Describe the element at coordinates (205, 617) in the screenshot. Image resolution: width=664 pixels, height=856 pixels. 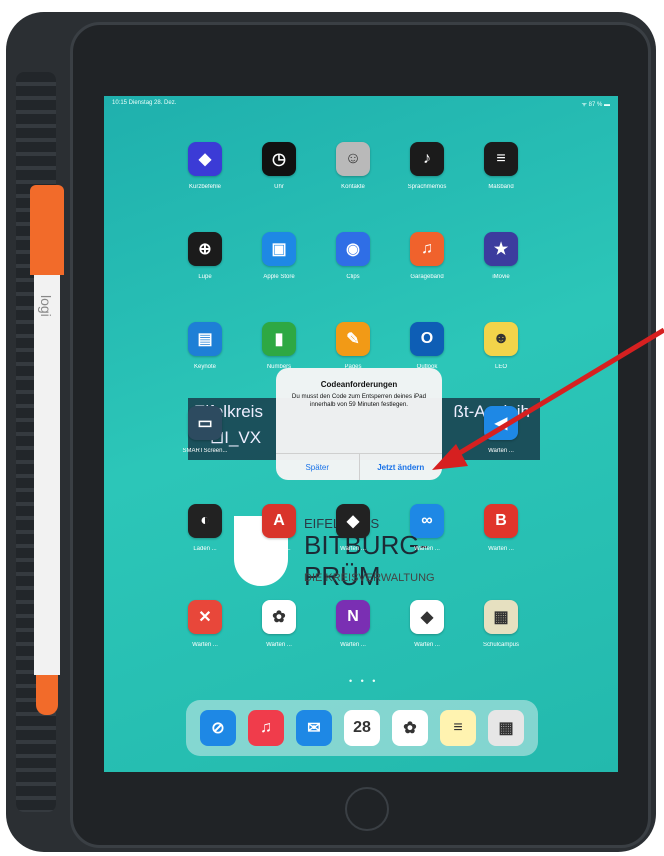
I see `app-icon: ✕` at that location.